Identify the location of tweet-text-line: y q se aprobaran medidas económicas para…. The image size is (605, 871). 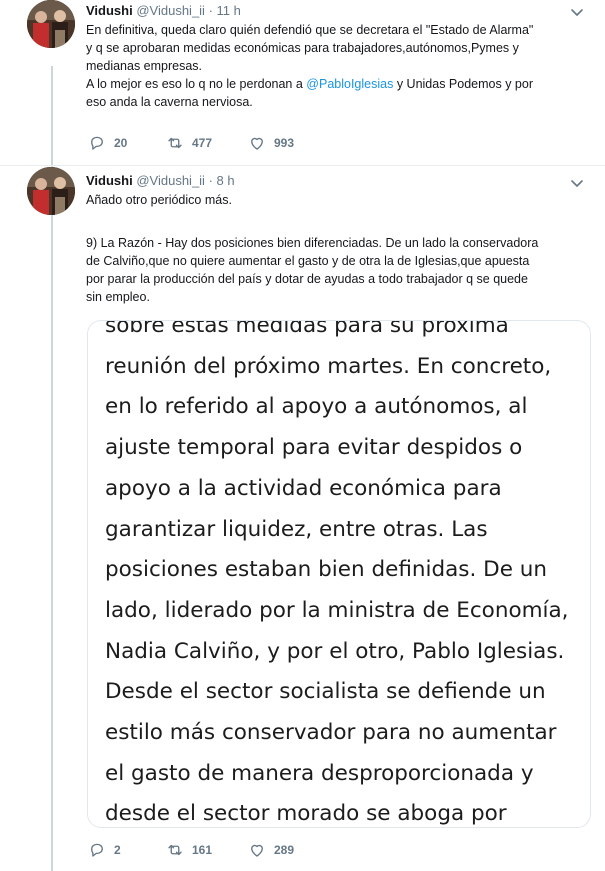
(302, 48).